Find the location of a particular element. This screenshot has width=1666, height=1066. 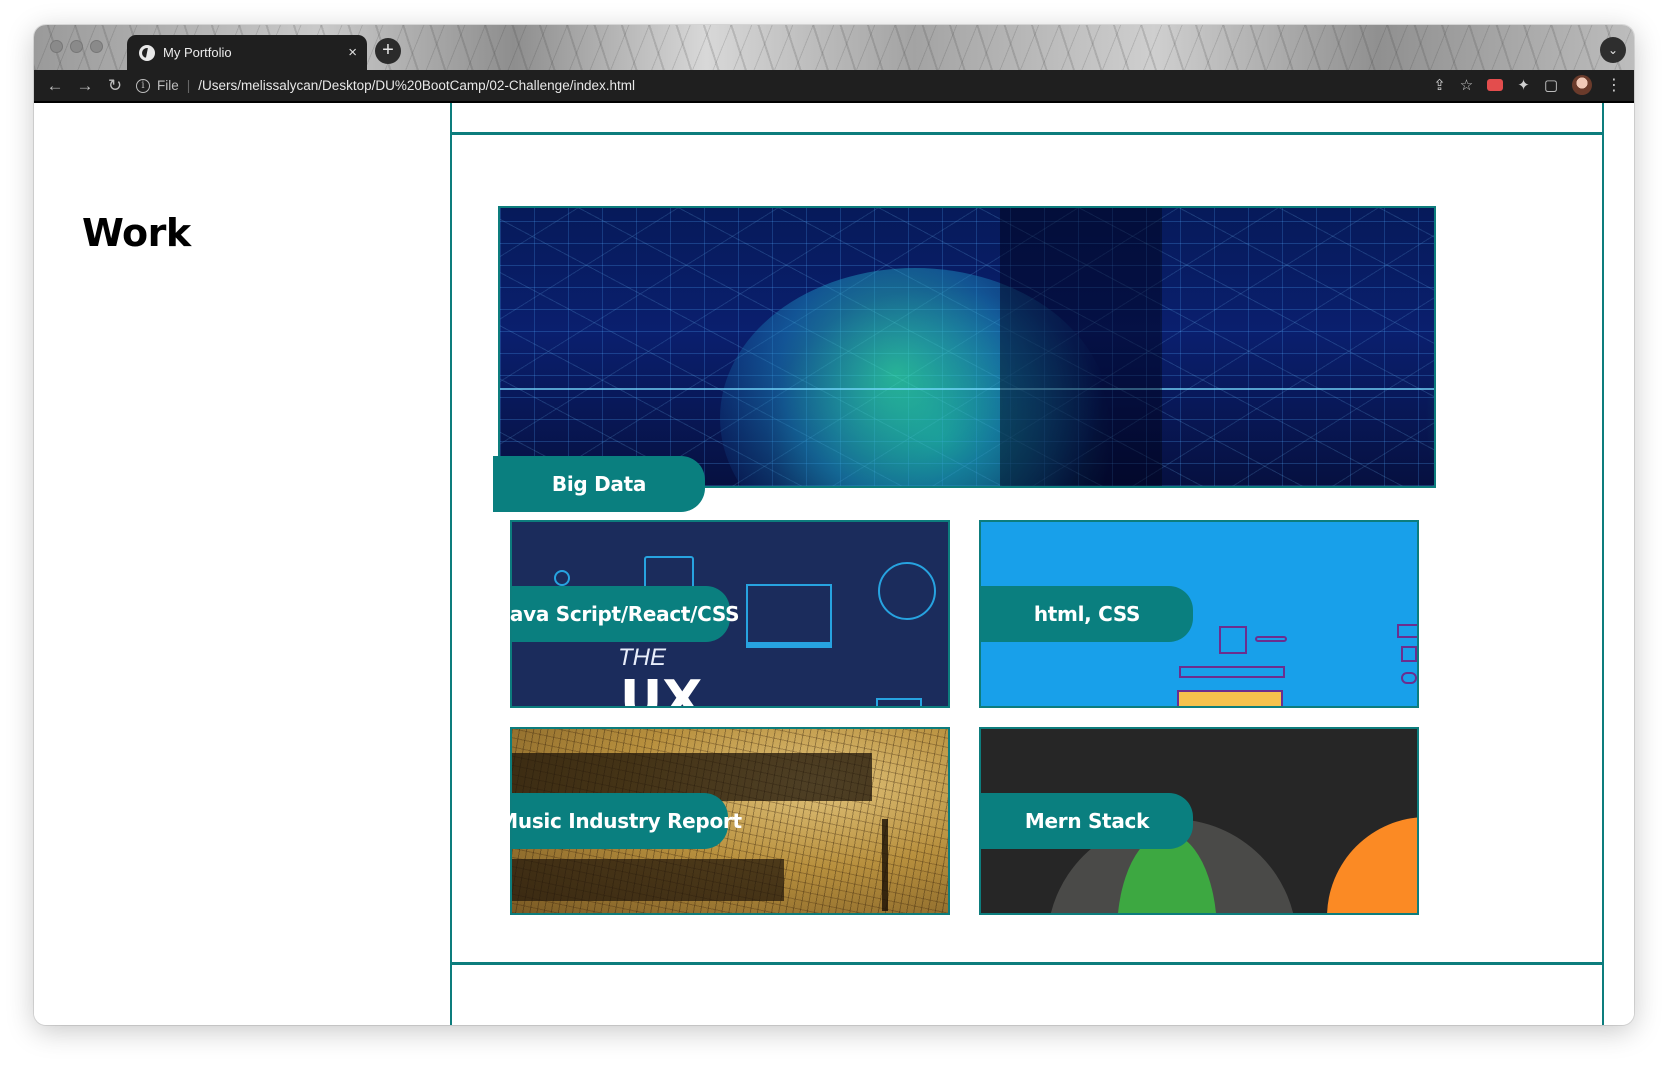

extensions-puzzle-icon: ✦ is located at coordinates (1523, 85).